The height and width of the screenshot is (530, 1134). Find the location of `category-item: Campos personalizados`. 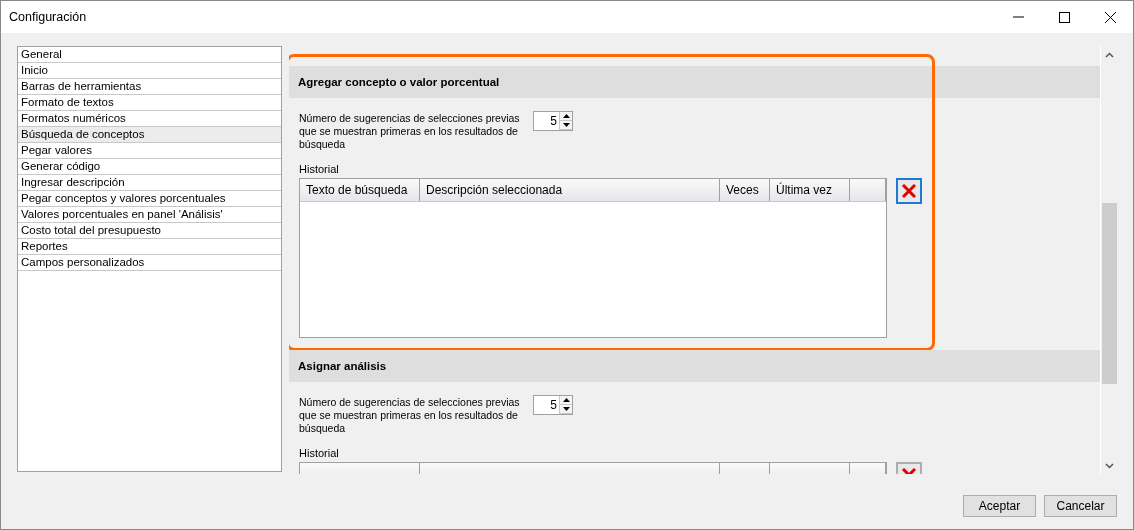

category-item: Campos personalizados is located at coordinates (149, 263).